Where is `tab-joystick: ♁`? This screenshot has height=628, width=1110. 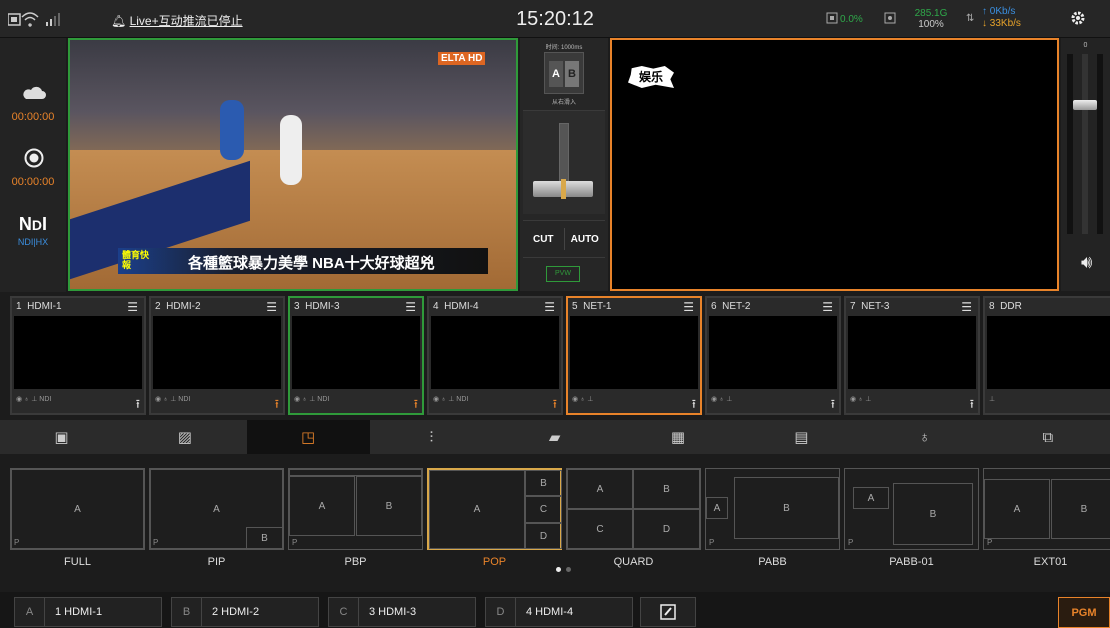 tab-joystick: ♁ is located at coordinates (924, 437).